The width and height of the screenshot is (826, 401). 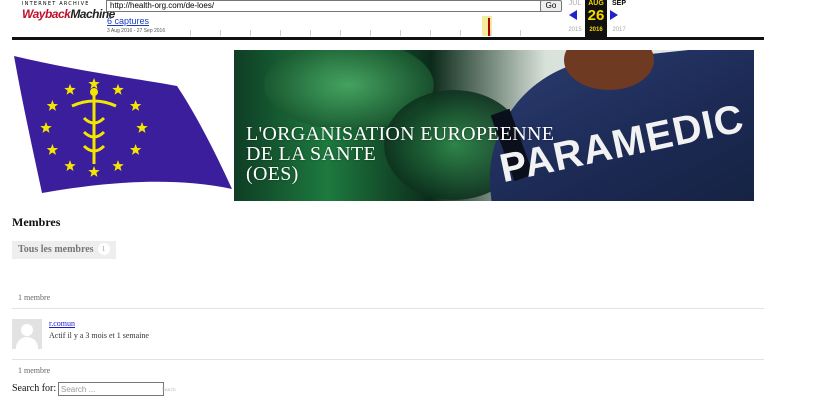 I want to click on flag-logo-icon, so click(x=123, y=124).